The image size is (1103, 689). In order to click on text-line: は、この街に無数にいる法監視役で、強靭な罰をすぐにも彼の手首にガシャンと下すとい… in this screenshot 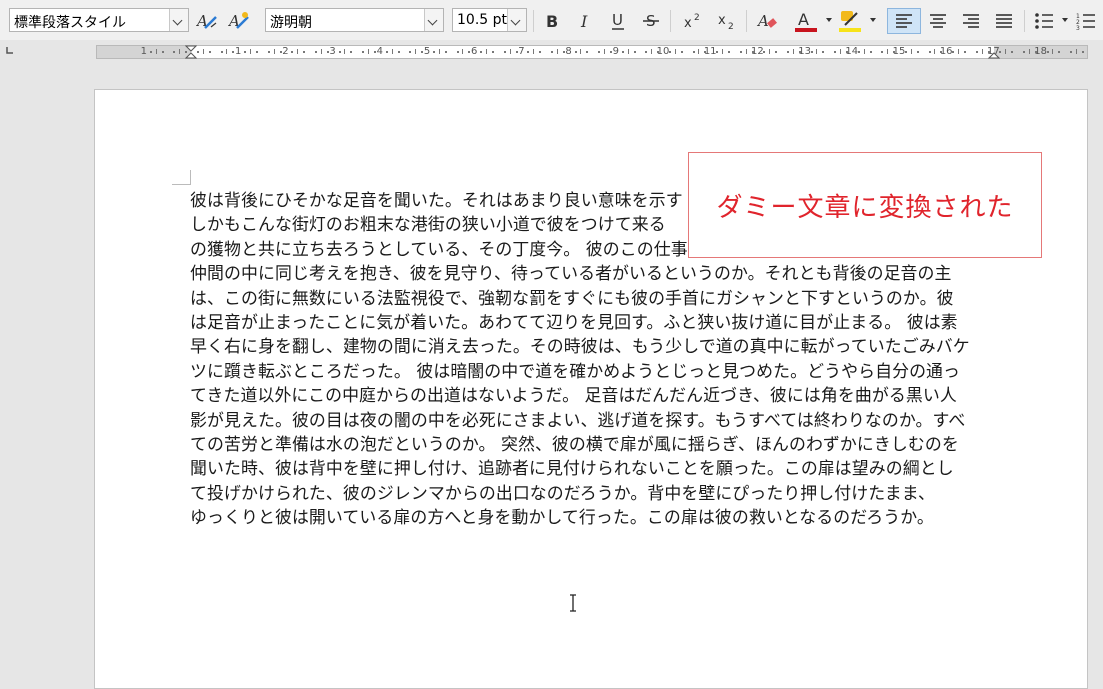, I will do `click(595, 298)`.